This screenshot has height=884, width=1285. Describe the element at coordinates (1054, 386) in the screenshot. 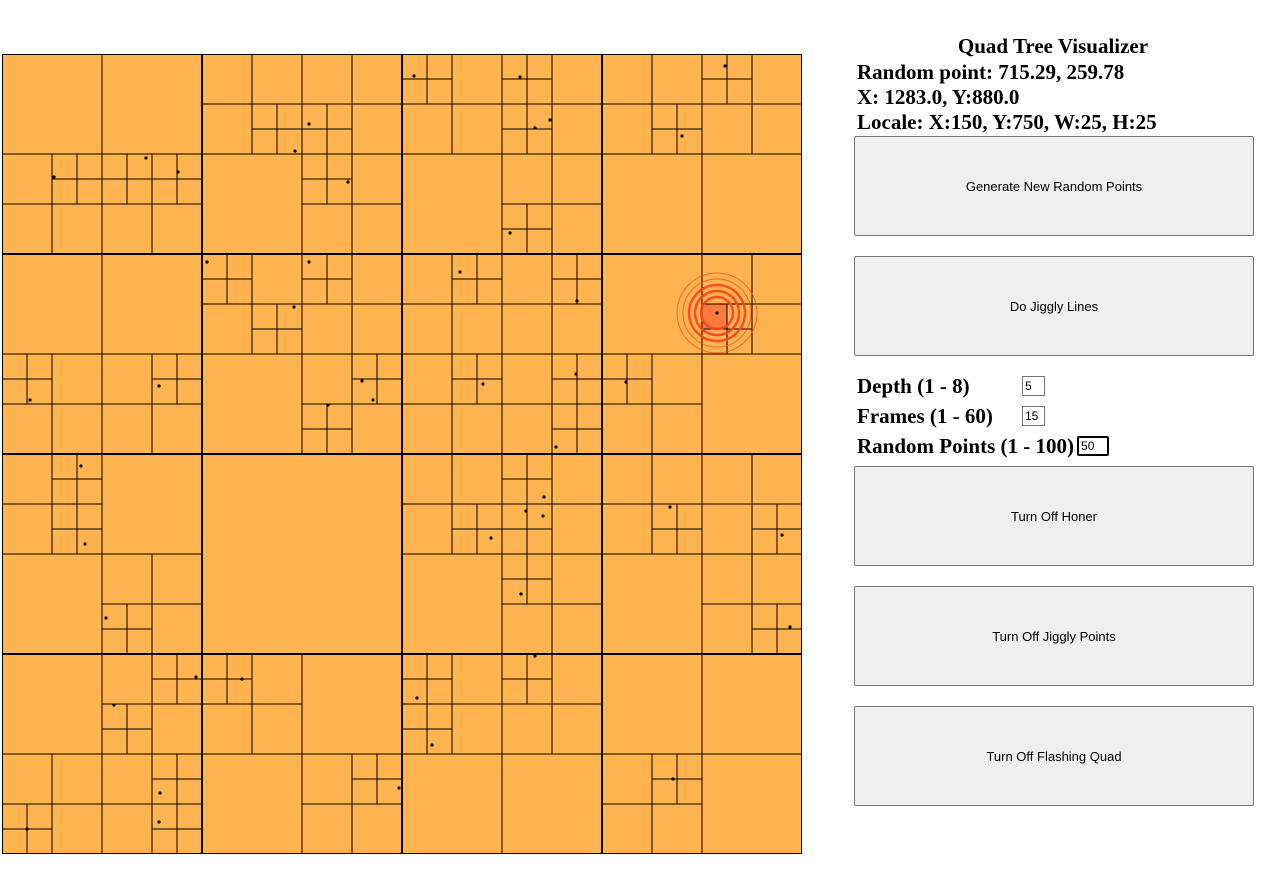

I see `depth-row: Depth (1 - 8)` at that location.